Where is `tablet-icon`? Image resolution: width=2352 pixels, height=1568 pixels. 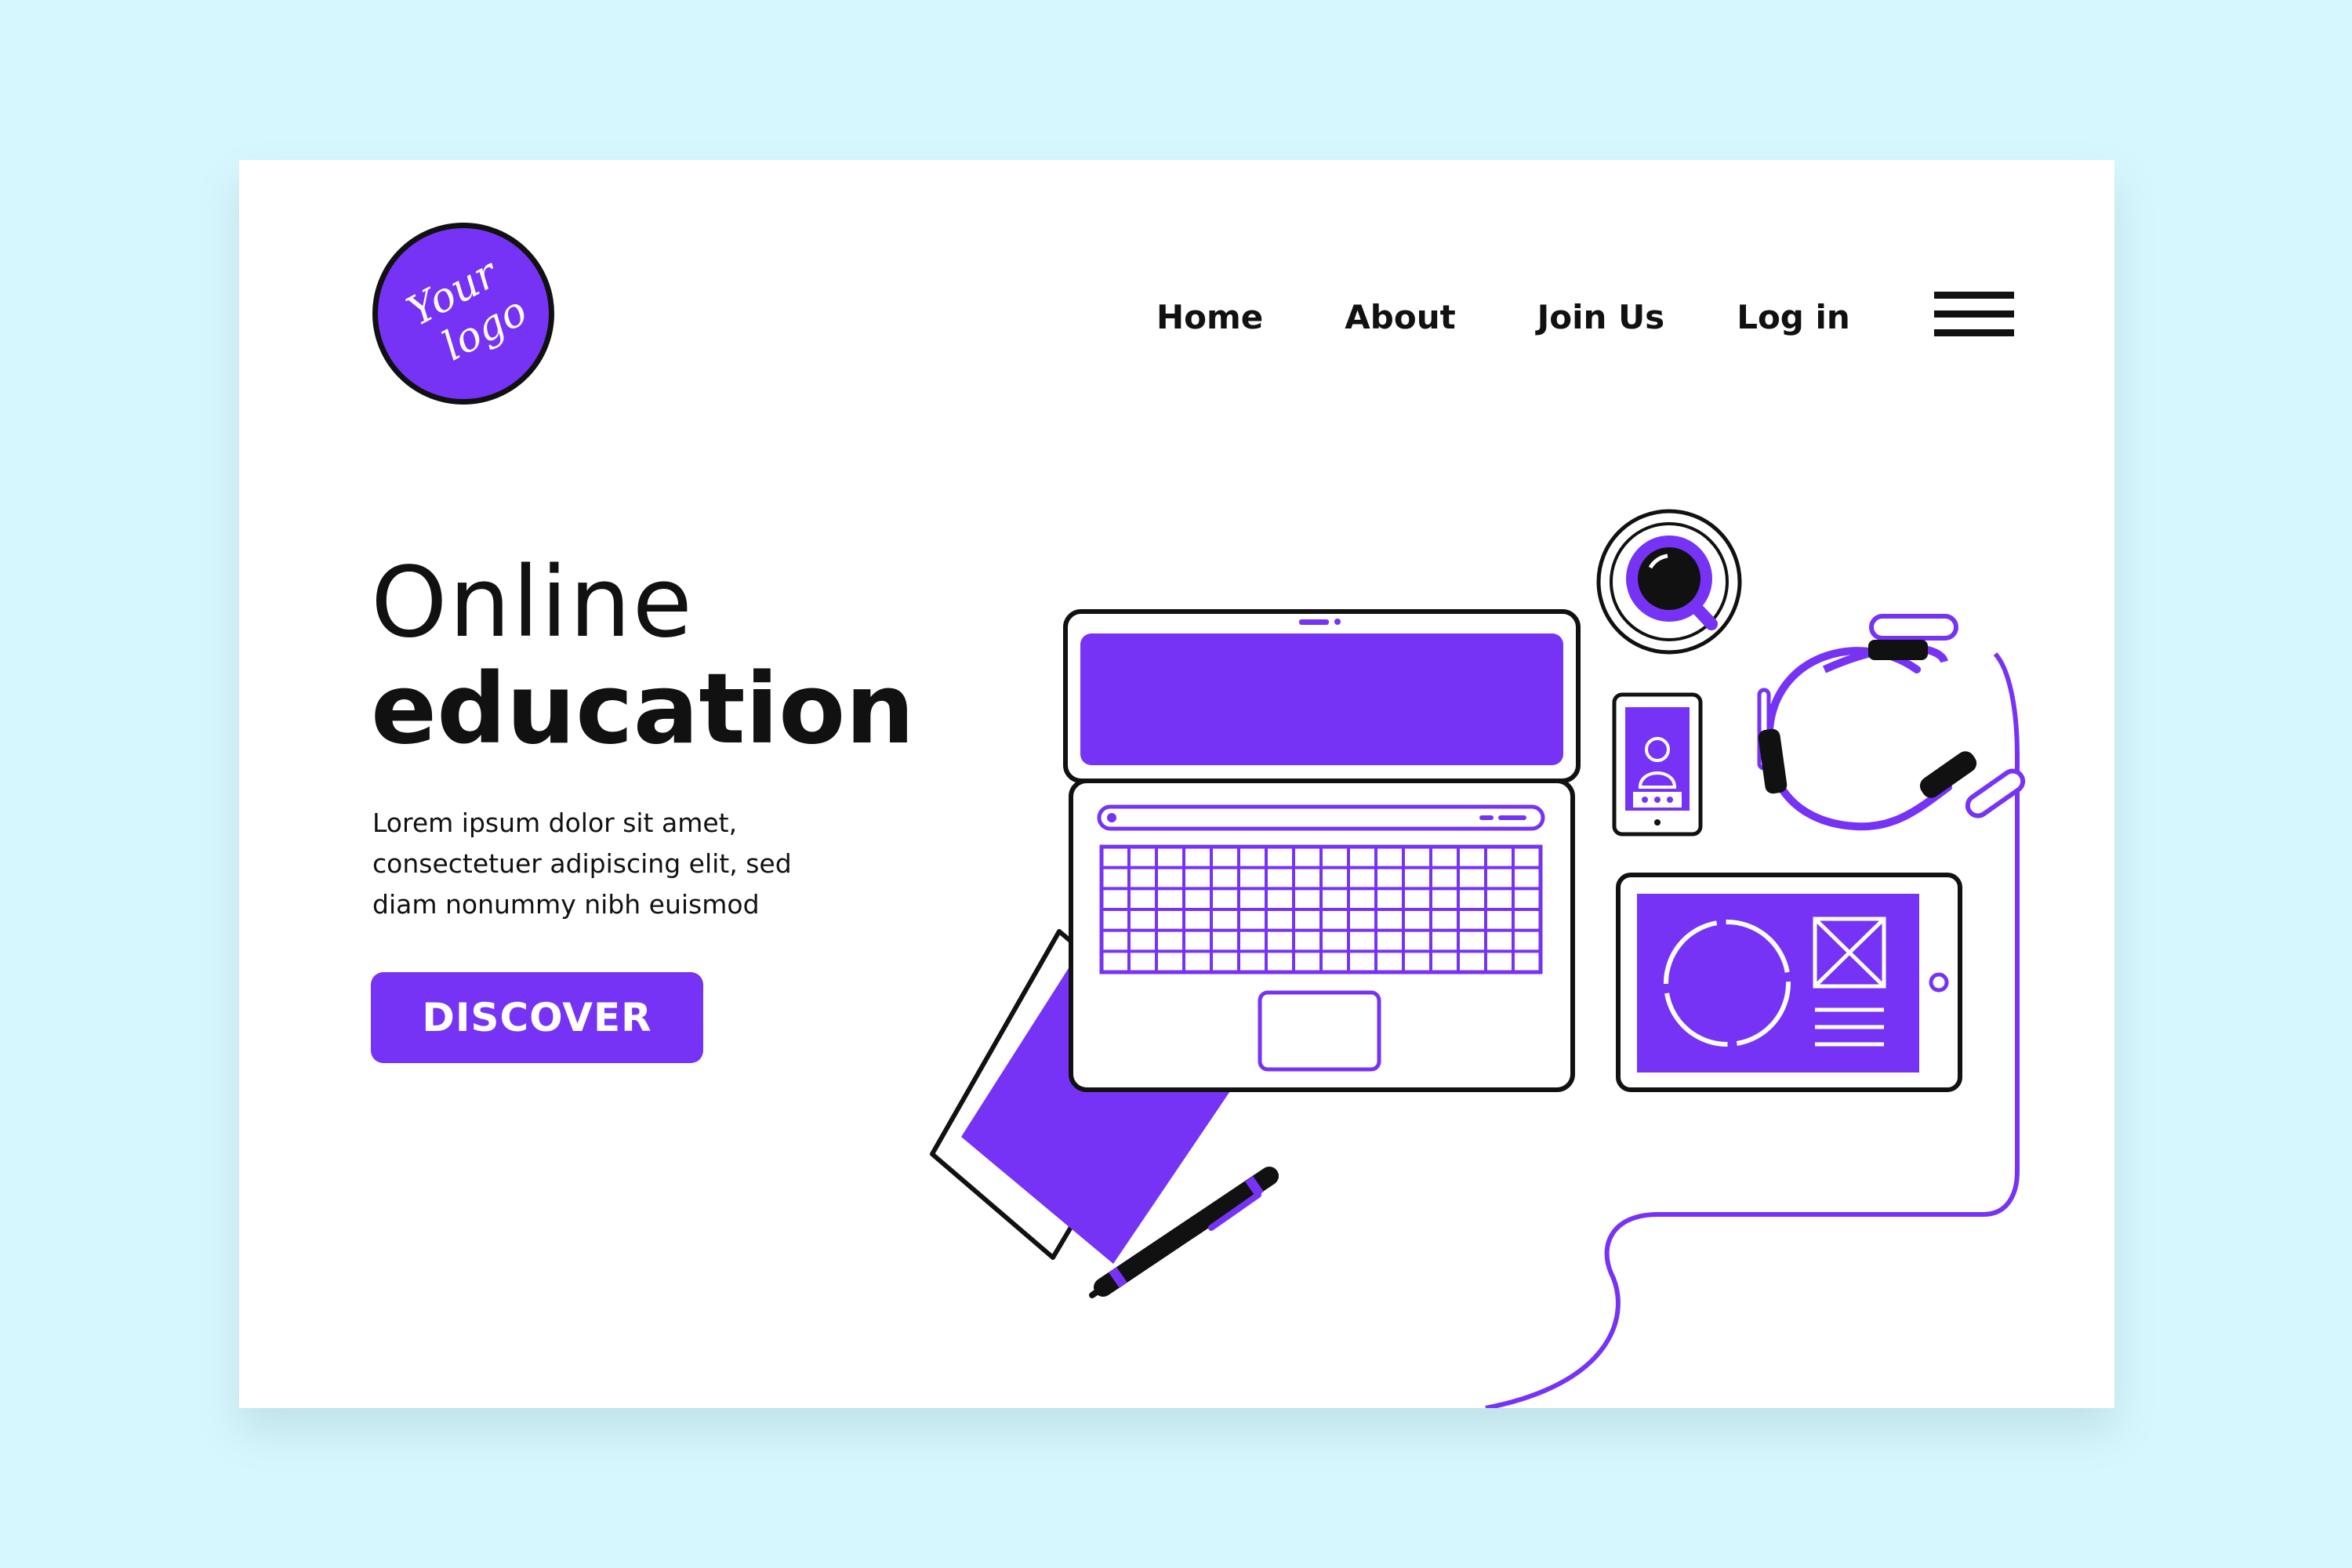 tablet-icon is located at coordinates (1789, 982).